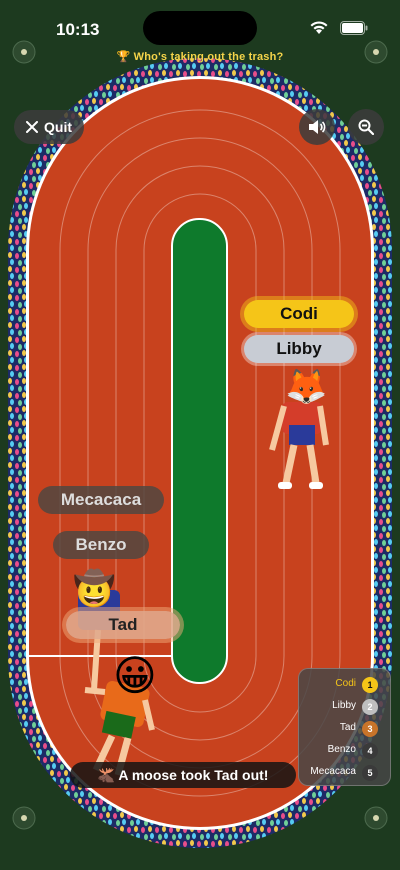 The height and width of the screenshot is (870, 400). What do you see at coordinates (347, 727) in the screenshot?
I see `leaderboard-name: Tad` at bounding box center [347, 727].